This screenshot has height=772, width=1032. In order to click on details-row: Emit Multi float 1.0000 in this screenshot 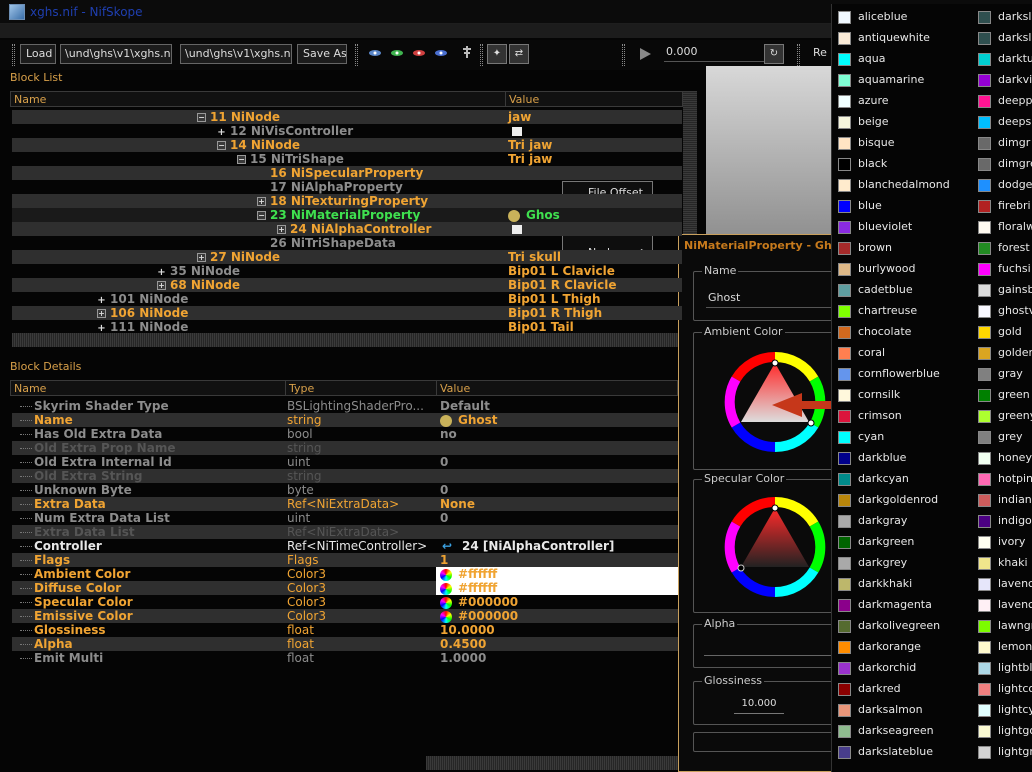, I will do `click(345, 658)`.